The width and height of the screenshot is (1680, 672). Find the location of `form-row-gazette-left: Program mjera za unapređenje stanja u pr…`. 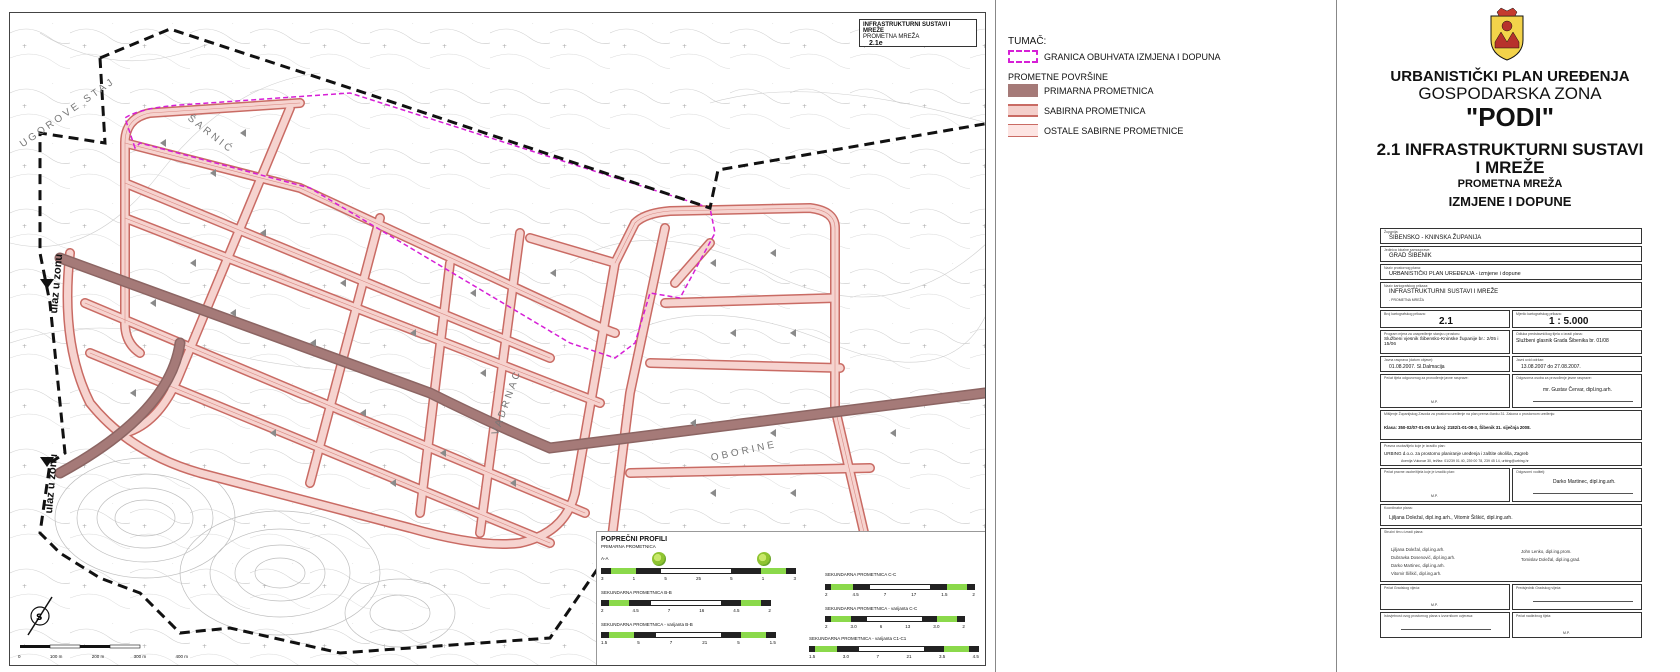

form-row-gazette-left: Program mjera za unapređenje stanja u pr… is located at coordinates (1445, 342).